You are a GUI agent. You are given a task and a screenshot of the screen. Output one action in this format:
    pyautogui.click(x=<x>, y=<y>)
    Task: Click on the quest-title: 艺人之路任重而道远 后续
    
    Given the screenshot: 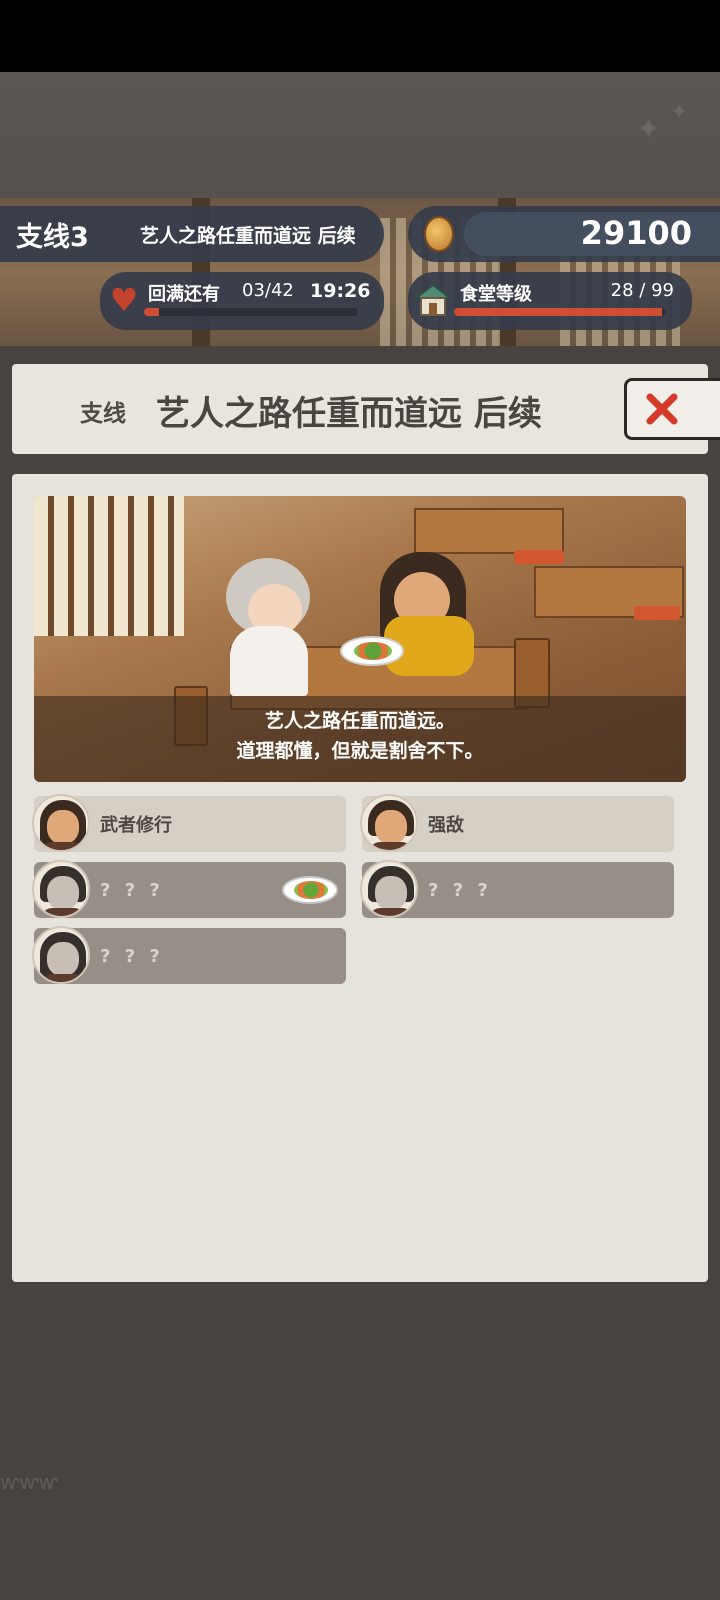 What is the action you would take?
    pyautogui.click(x=248, y=235)
    